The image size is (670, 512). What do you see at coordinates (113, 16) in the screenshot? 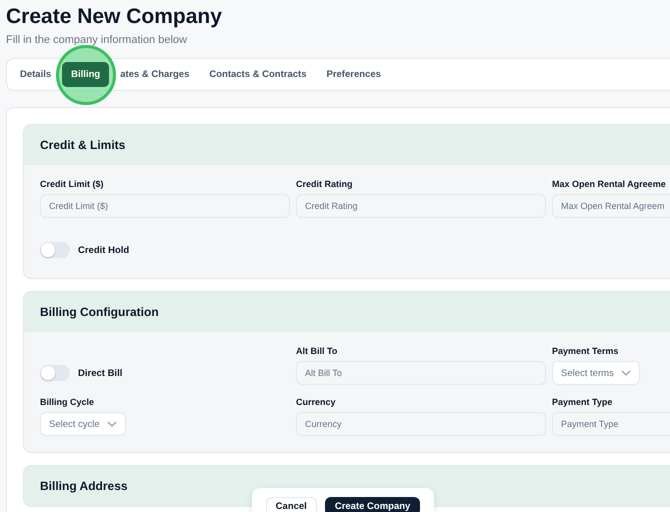
I see `page-title: Create New Company` at bounding box center [113, 16].